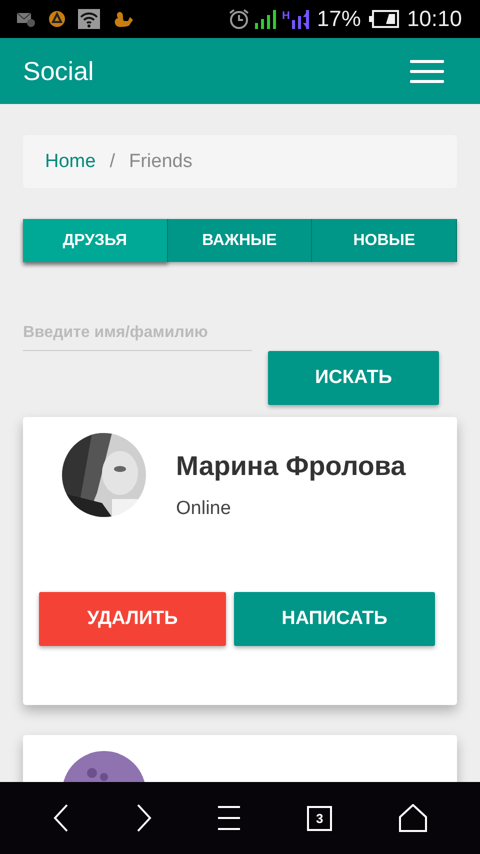 This screenshot has height=854, width=480. Describe the element at coordinates (70, 161) in the screenshot. I see `breadcrumb-link: Home` at that location.